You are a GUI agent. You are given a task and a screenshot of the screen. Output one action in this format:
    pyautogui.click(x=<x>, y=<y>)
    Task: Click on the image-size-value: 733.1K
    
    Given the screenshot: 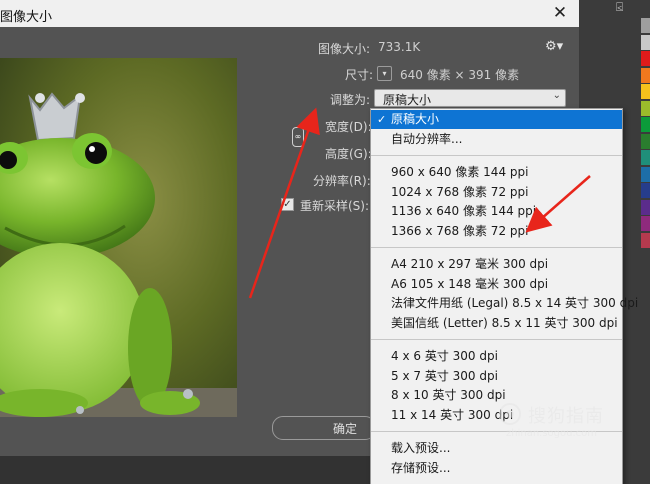 What is the action you would take?
    pyautogui.click(x=399, y=47)
    